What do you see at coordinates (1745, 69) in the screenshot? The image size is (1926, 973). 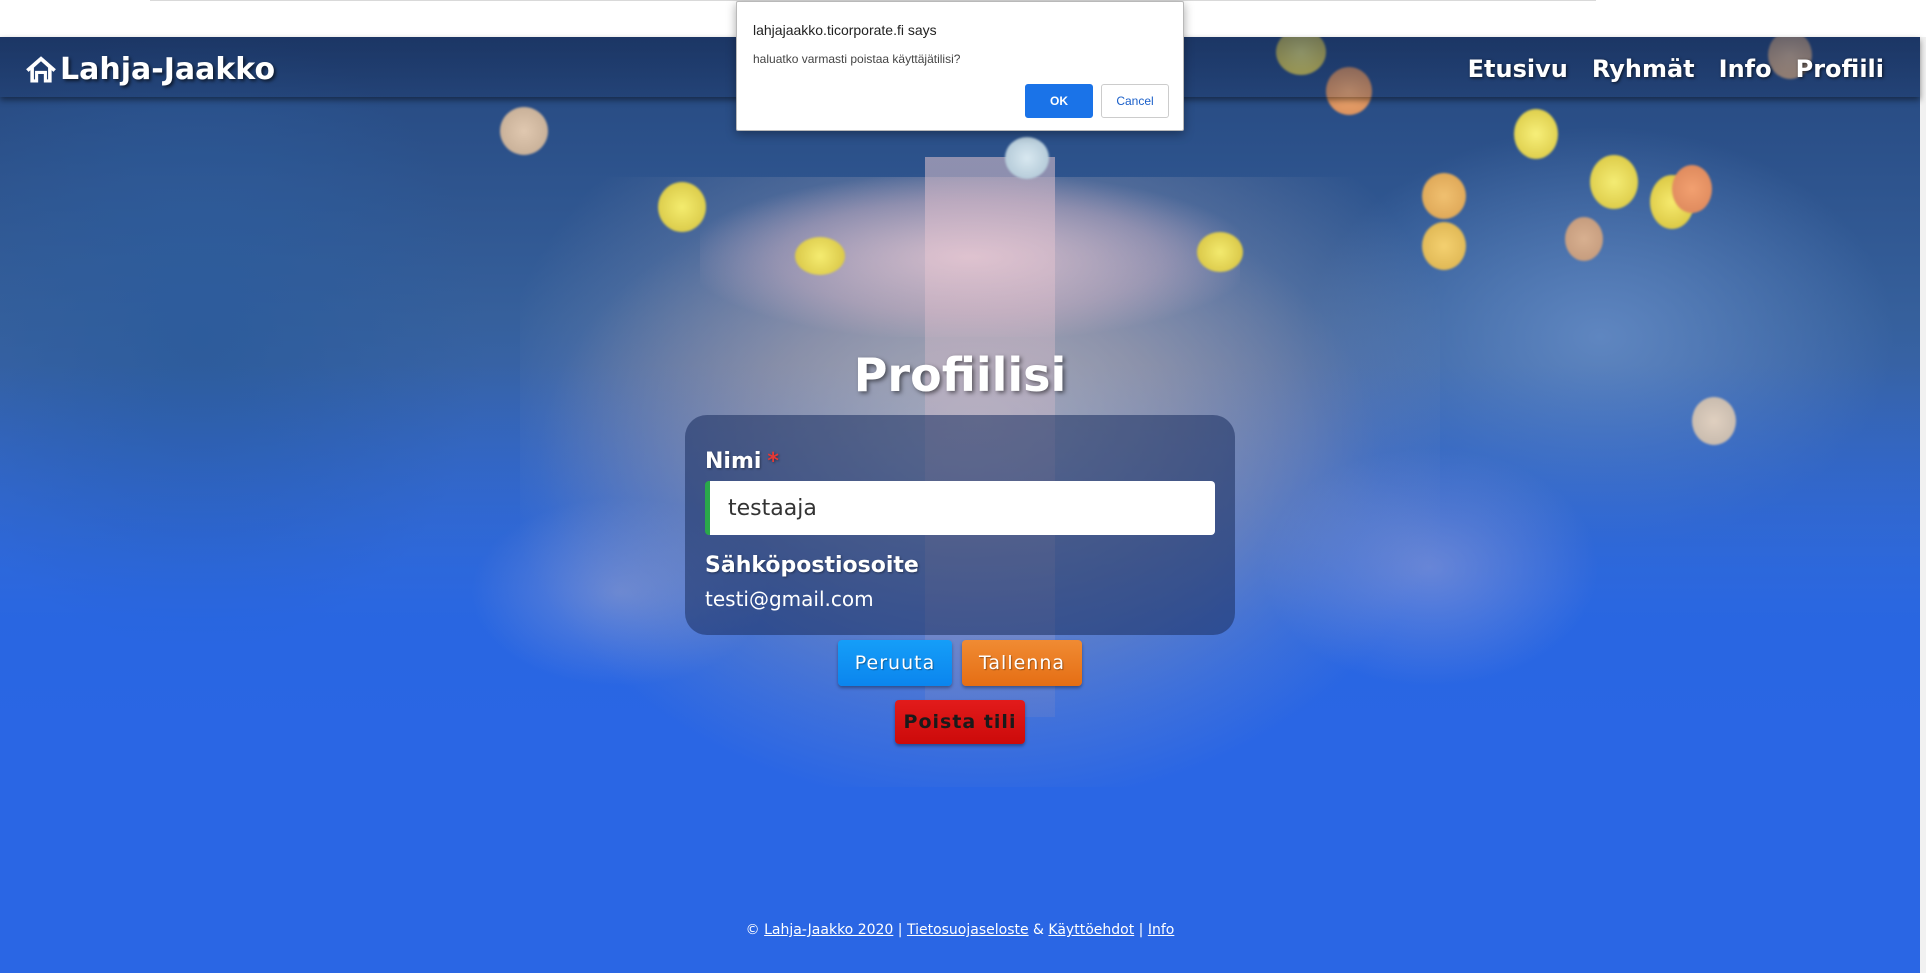 I see `nav-link-info: Info` at bounding box center [1745, 69].